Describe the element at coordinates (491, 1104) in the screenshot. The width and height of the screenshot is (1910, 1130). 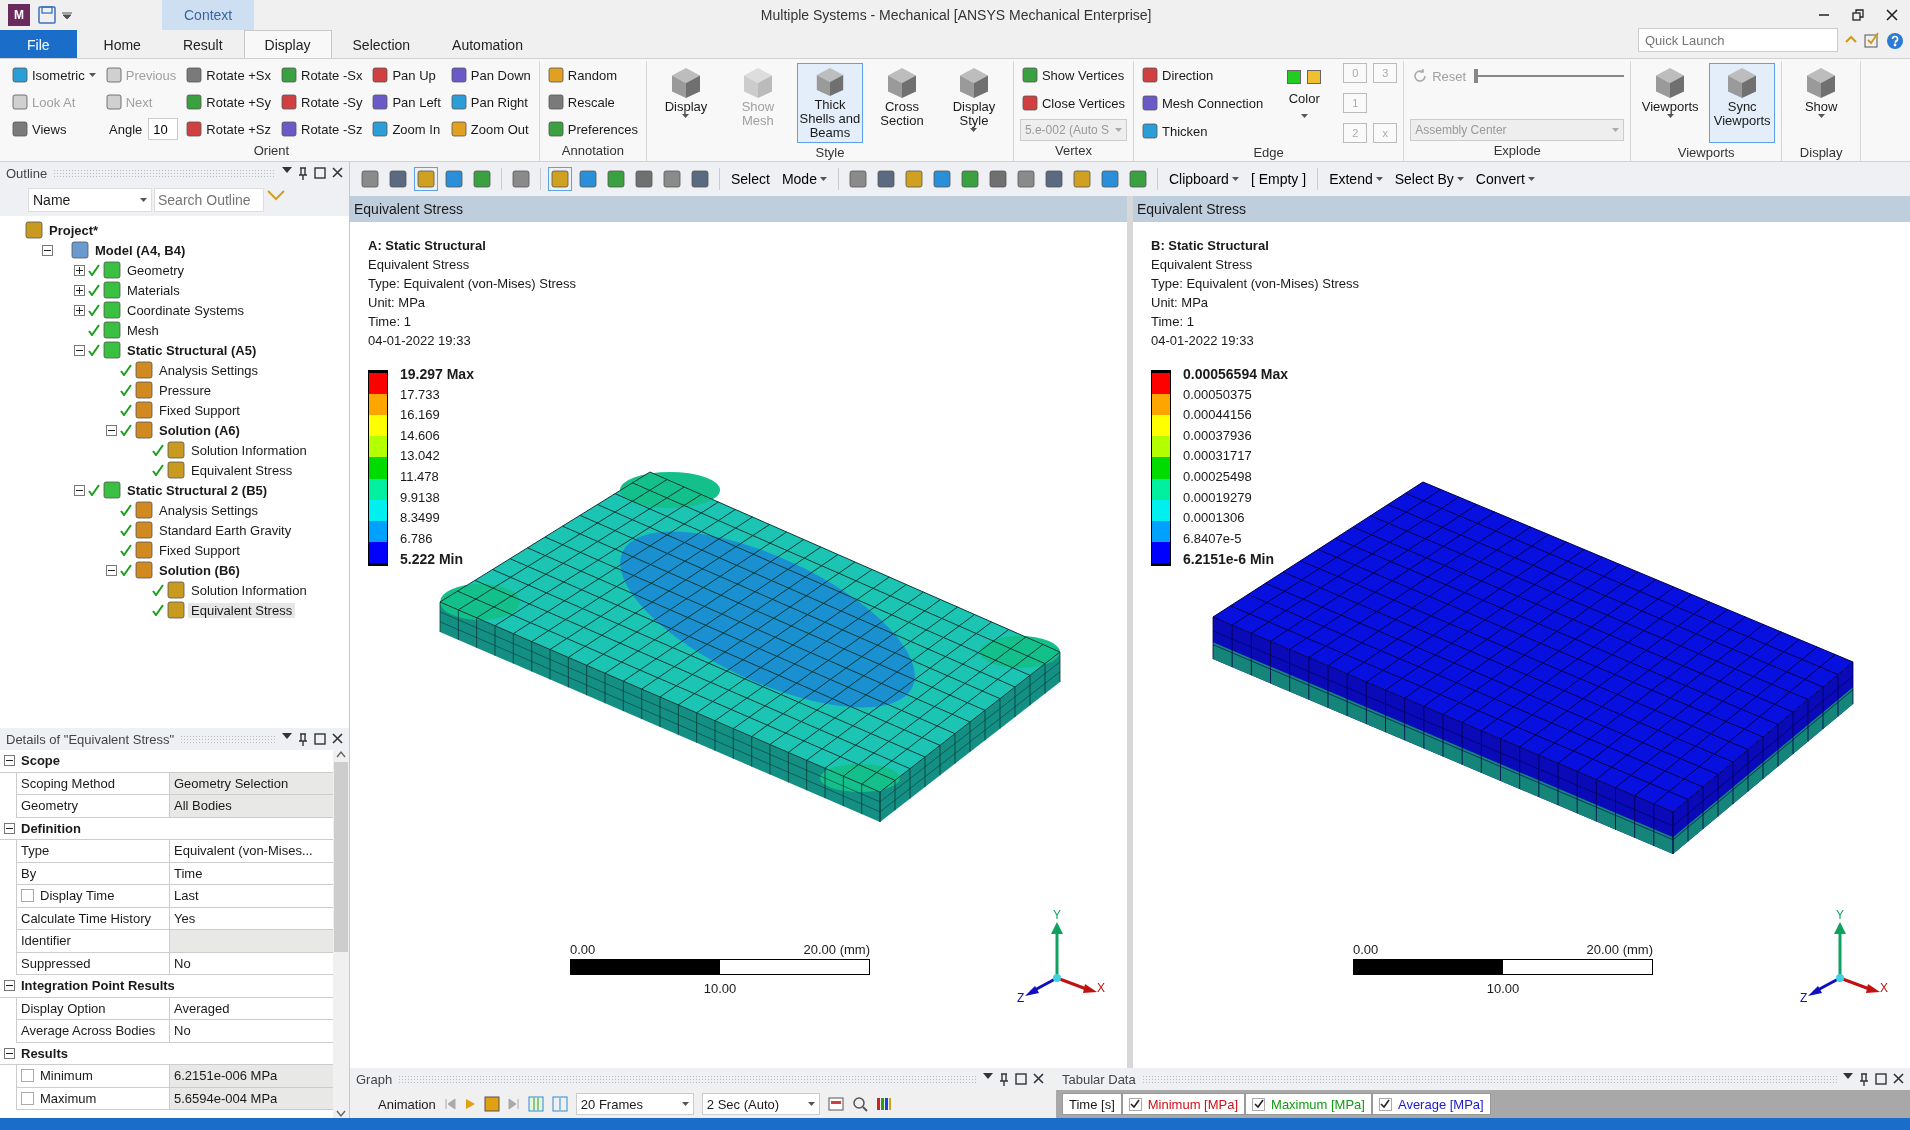
I see `stop-icon` at that location.